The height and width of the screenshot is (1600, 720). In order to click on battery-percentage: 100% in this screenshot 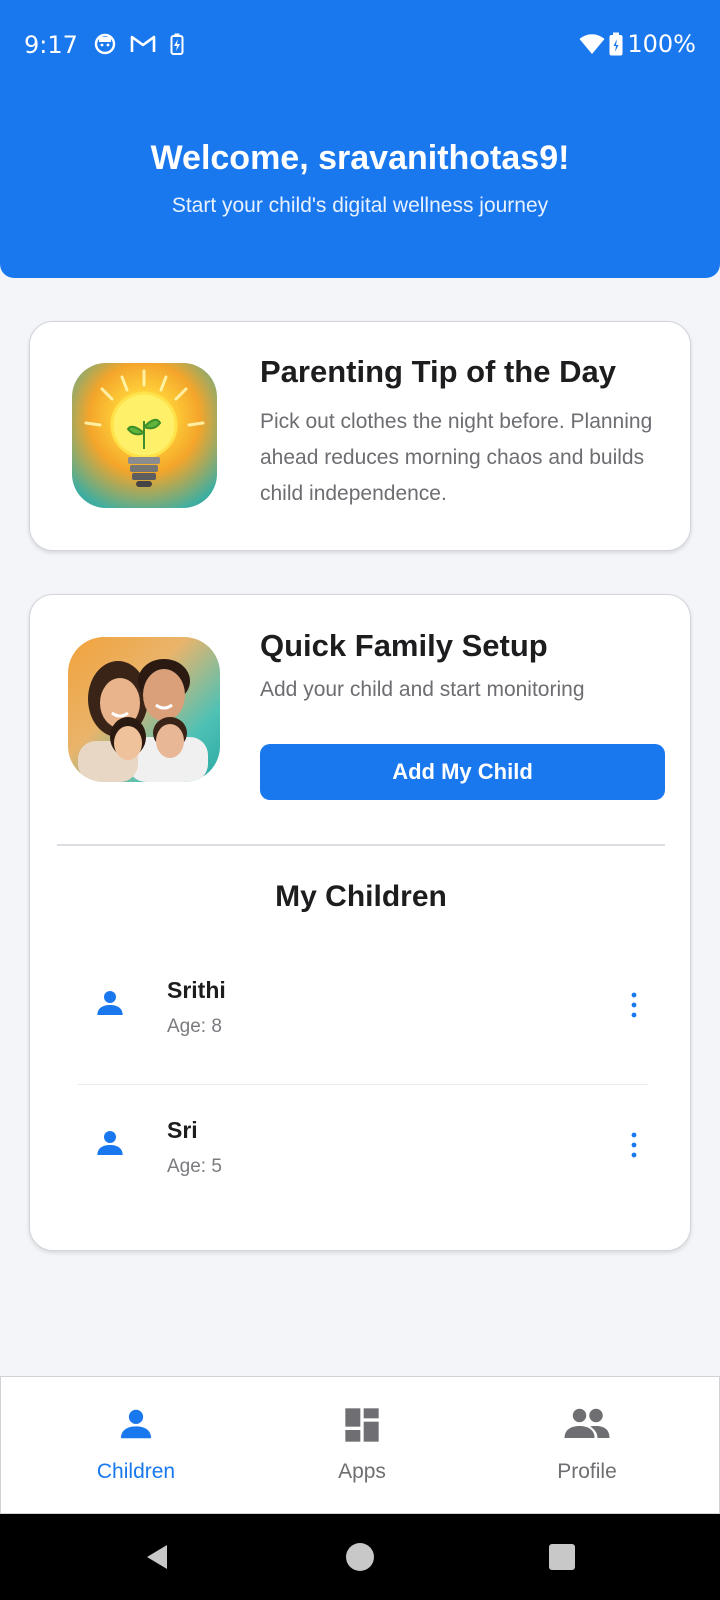, I will do `click(661, 44)`.